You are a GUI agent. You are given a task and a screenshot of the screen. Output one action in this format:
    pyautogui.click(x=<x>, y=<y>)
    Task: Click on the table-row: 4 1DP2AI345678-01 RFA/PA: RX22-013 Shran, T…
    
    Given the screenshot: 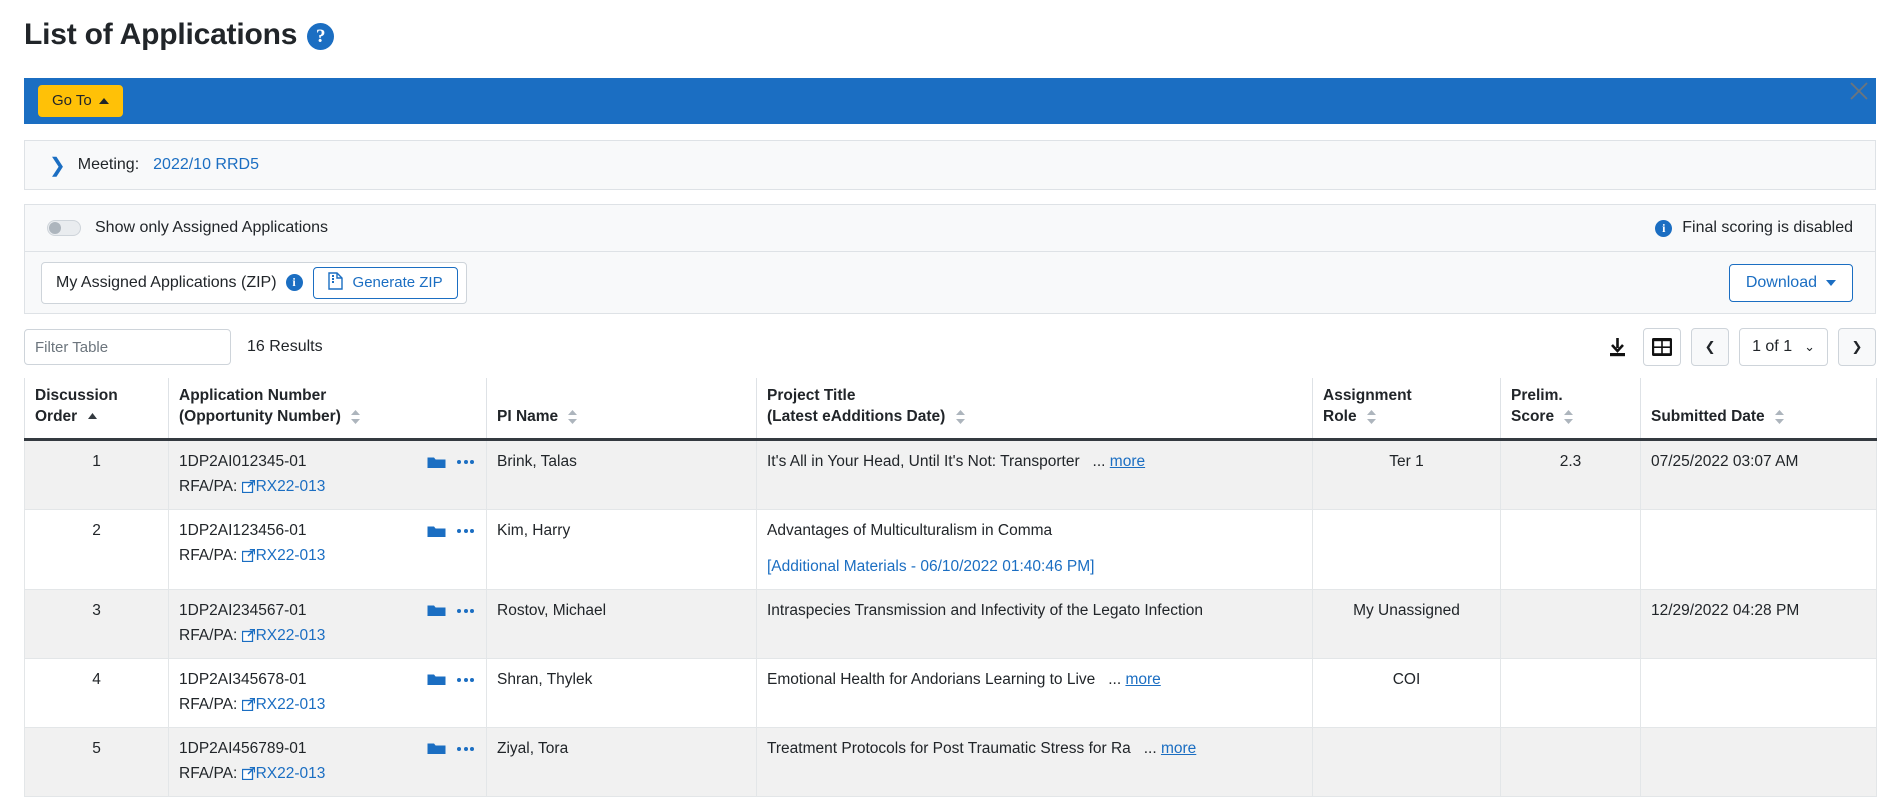 What is the action you would take?
    pyautogui.click(x=950, y=692)
    